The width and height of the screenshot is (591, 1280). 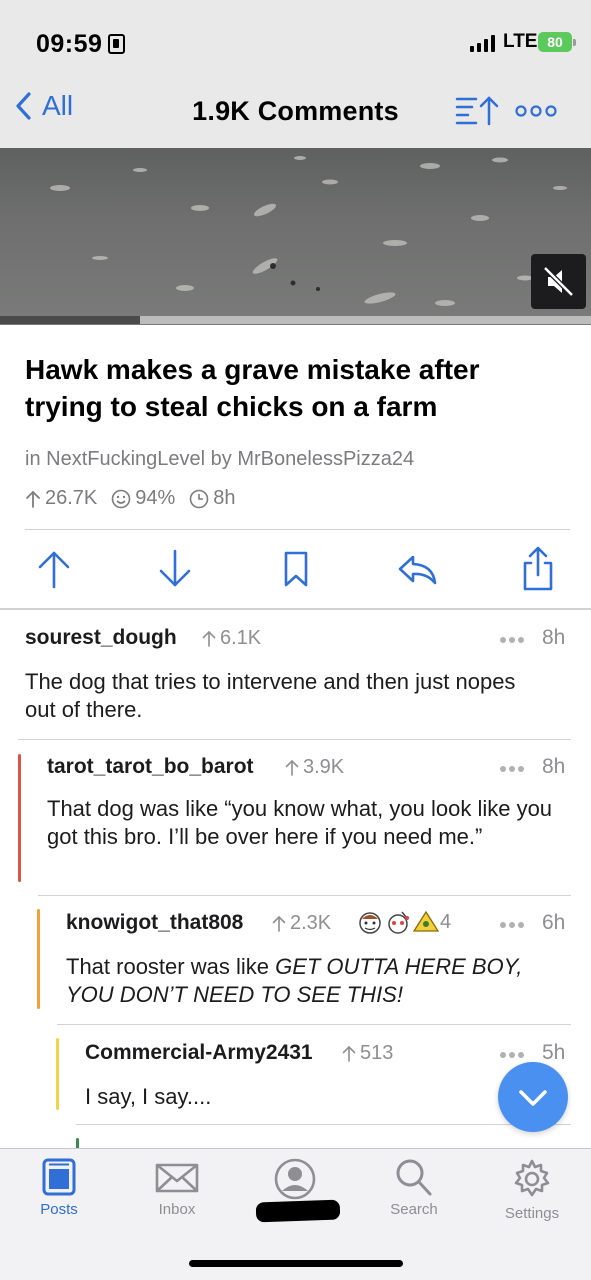 What do you see at coordinates (417, 569) in the screenshot?
I see `reply-button` at bounding box center [417, 569].